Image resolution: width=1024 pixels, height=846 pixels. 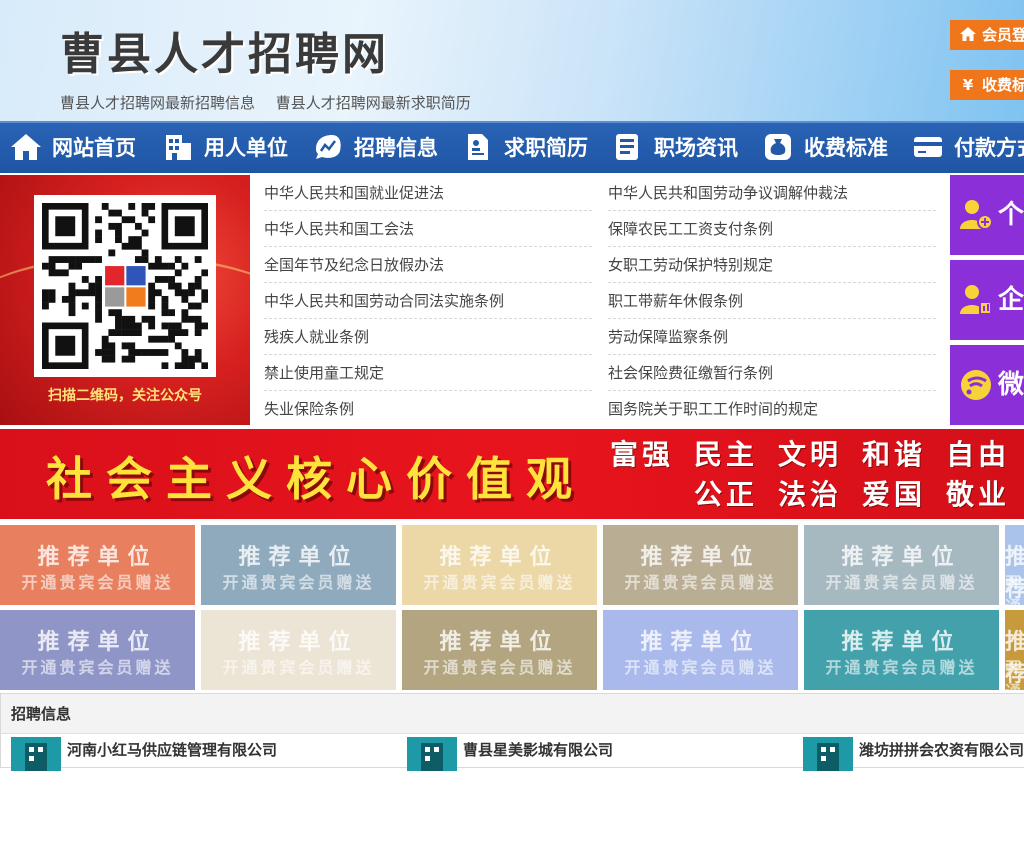 What do you see at coordinates (546, 148) in the screenshot?
I see `nav-resumes-label: 求职简历` at bounding box center [546, 148].